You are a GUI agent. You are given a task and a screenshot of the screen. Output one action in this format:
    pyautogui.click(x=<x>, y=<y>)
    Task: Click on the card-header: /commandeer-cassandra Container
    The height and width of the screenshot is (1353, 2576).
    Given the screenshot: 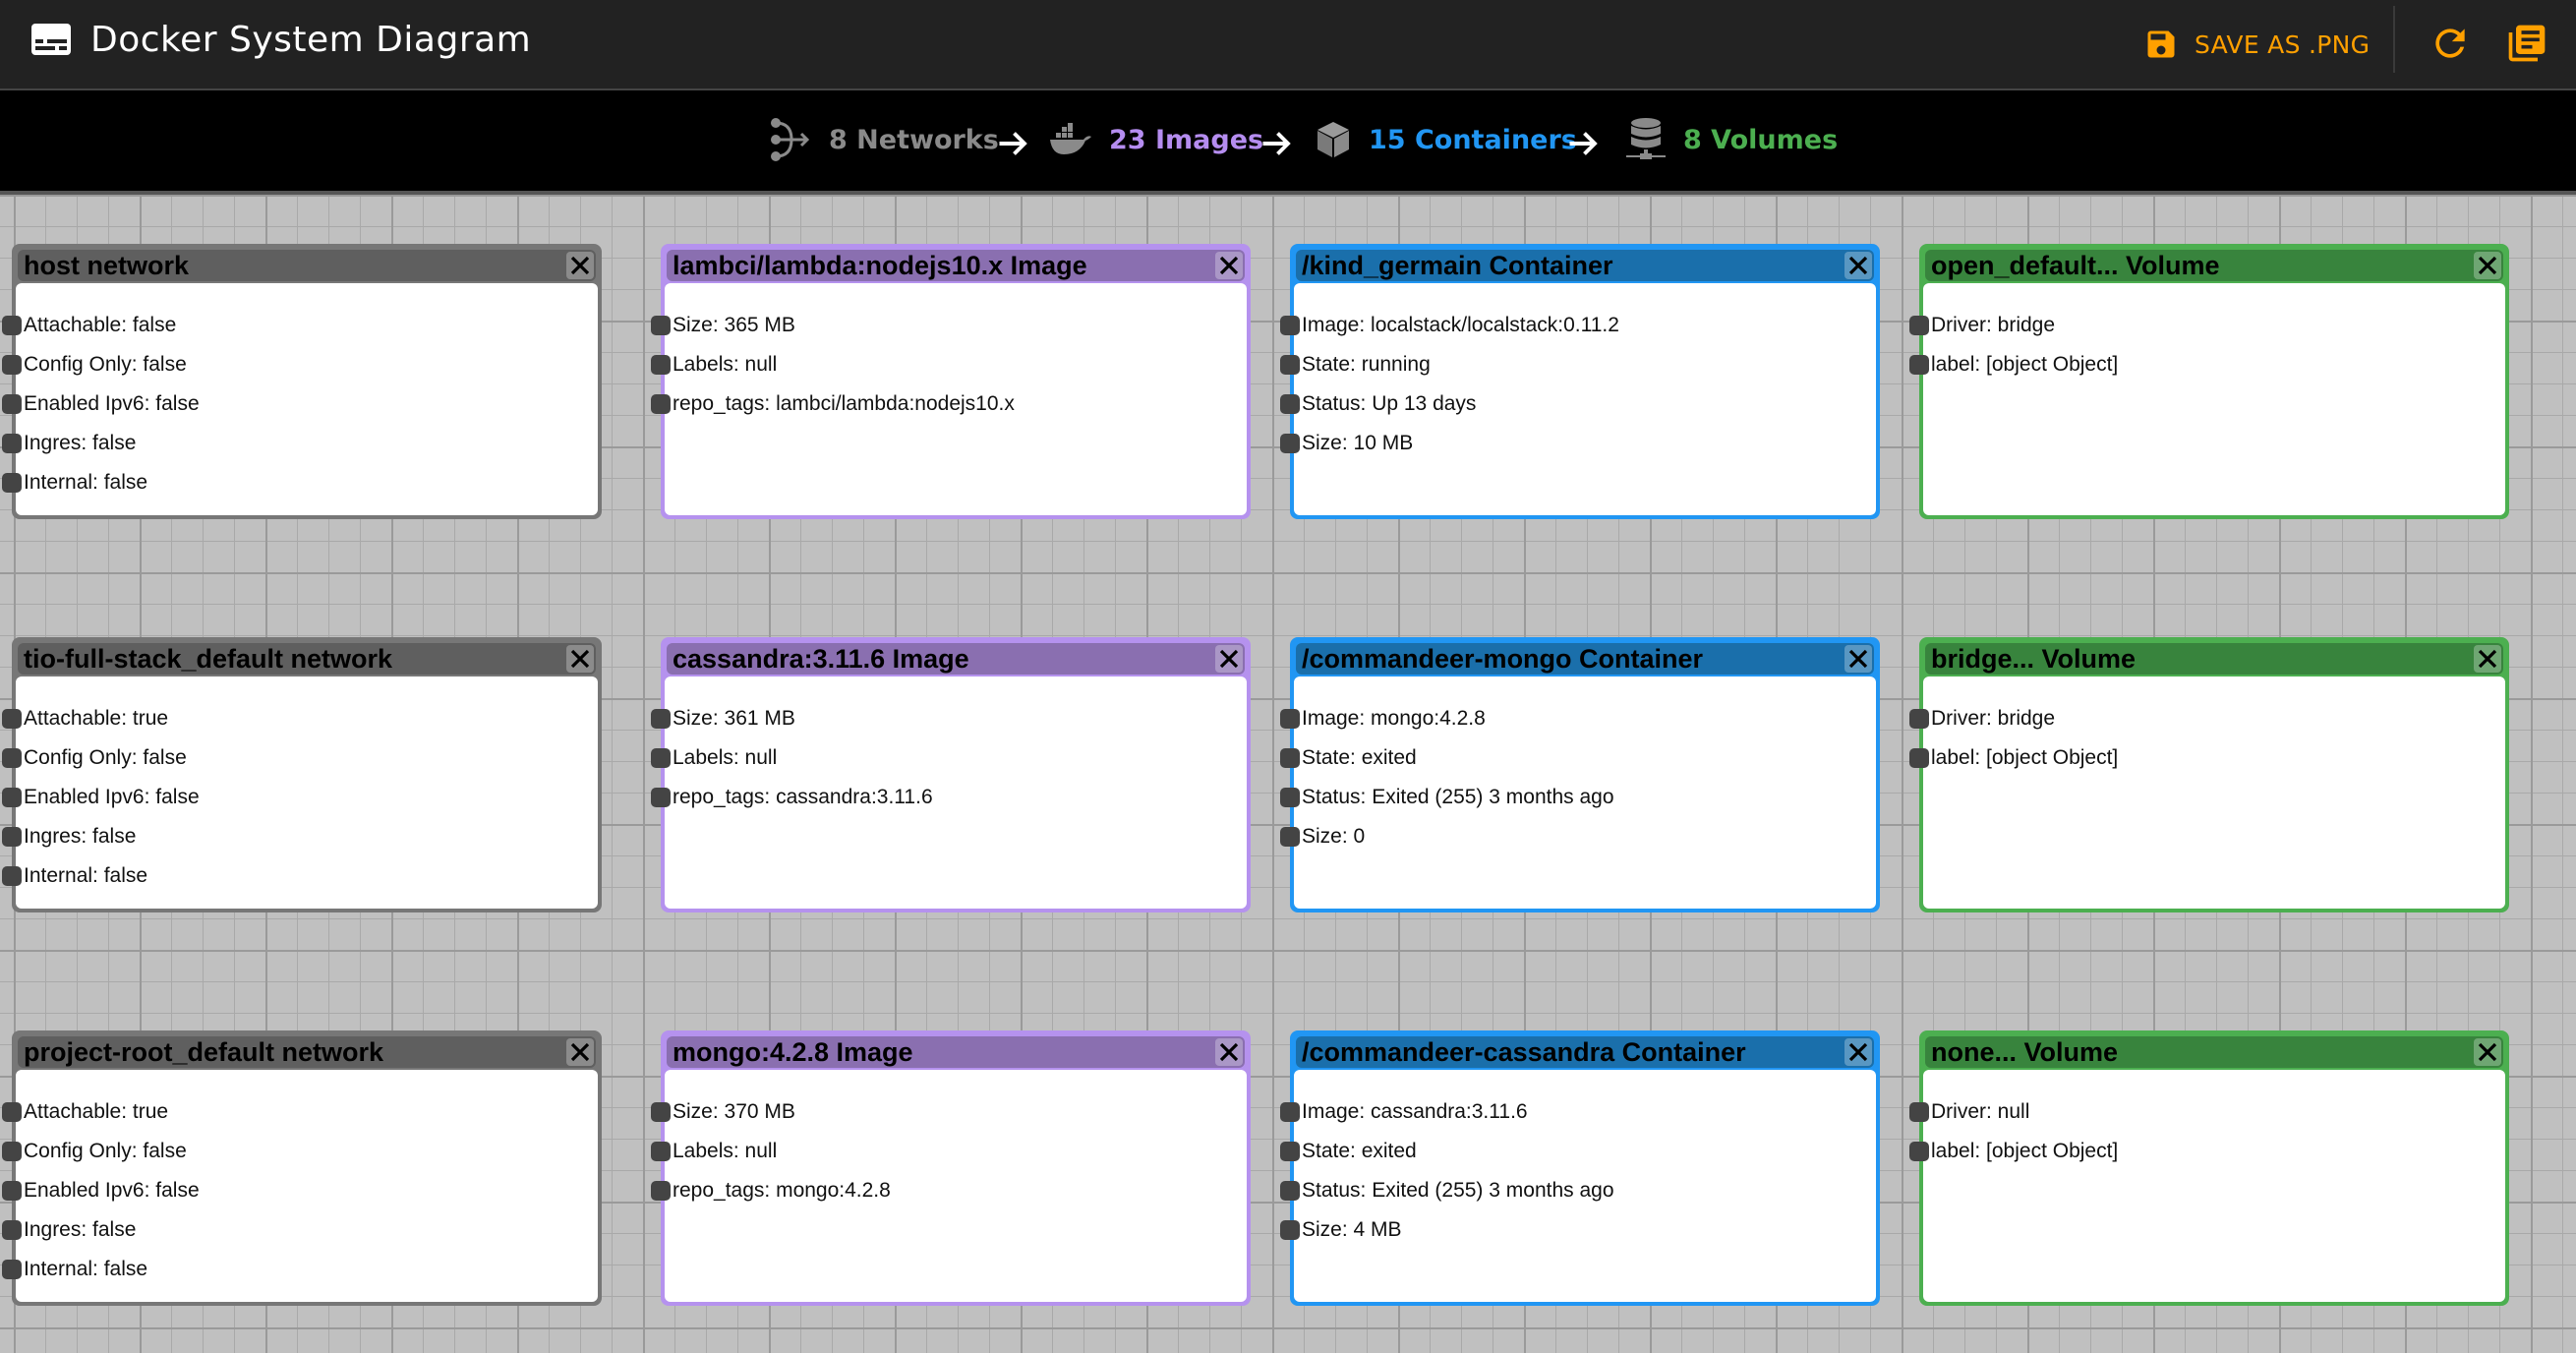 What is the action you would take?
    pyautogui.click(x=1585, y=1052)
    